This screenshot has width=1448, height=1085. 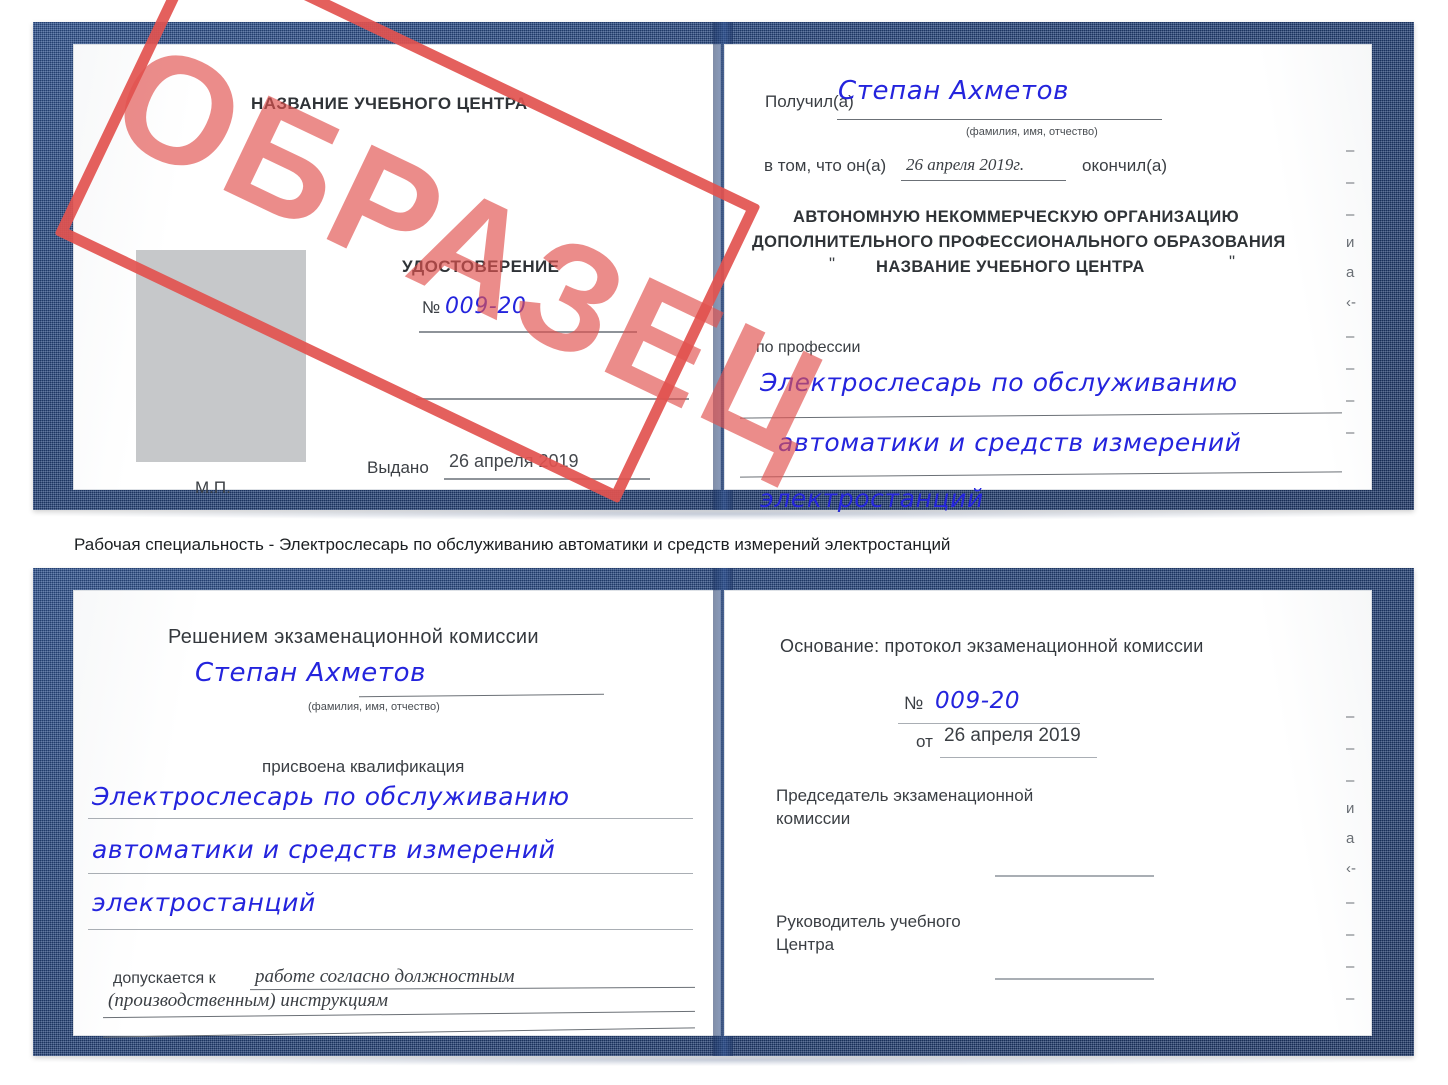 What do you see at coordinates (914, 703) in the screenshot?
I see `protocol-number-label: №` at bounding box center [914, 703].